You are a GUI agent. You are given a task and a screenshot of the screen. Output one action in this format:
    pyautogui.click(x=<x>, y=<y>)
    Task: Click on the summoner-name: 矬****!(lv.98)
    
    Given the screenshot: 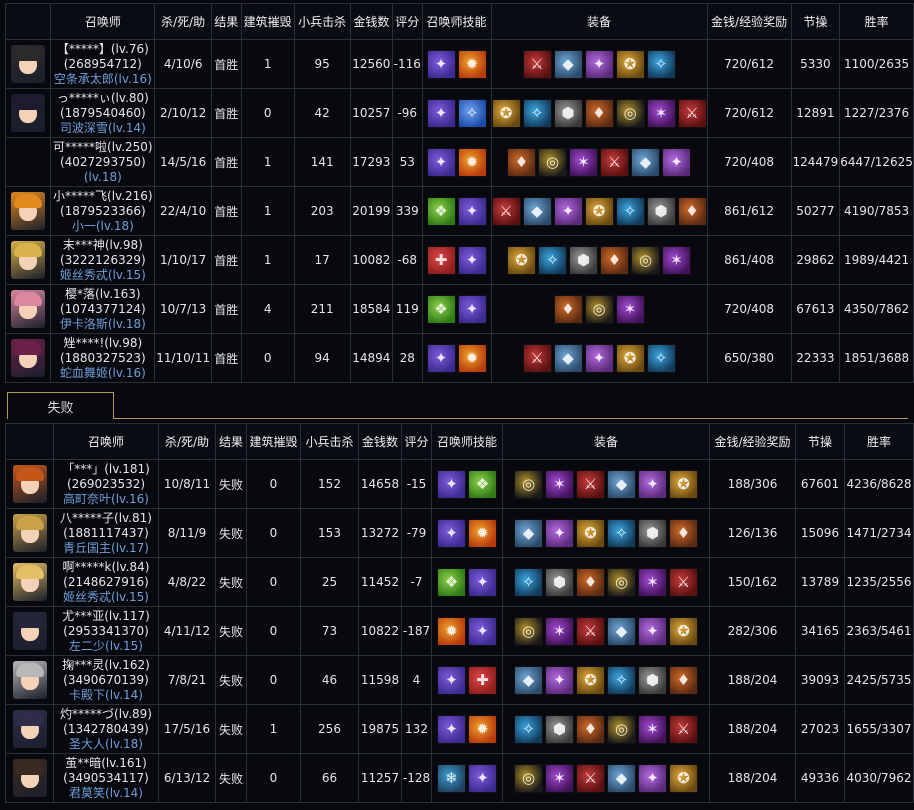 What is the action you would take?
    pyautogui.click(x=103, y=343)
    